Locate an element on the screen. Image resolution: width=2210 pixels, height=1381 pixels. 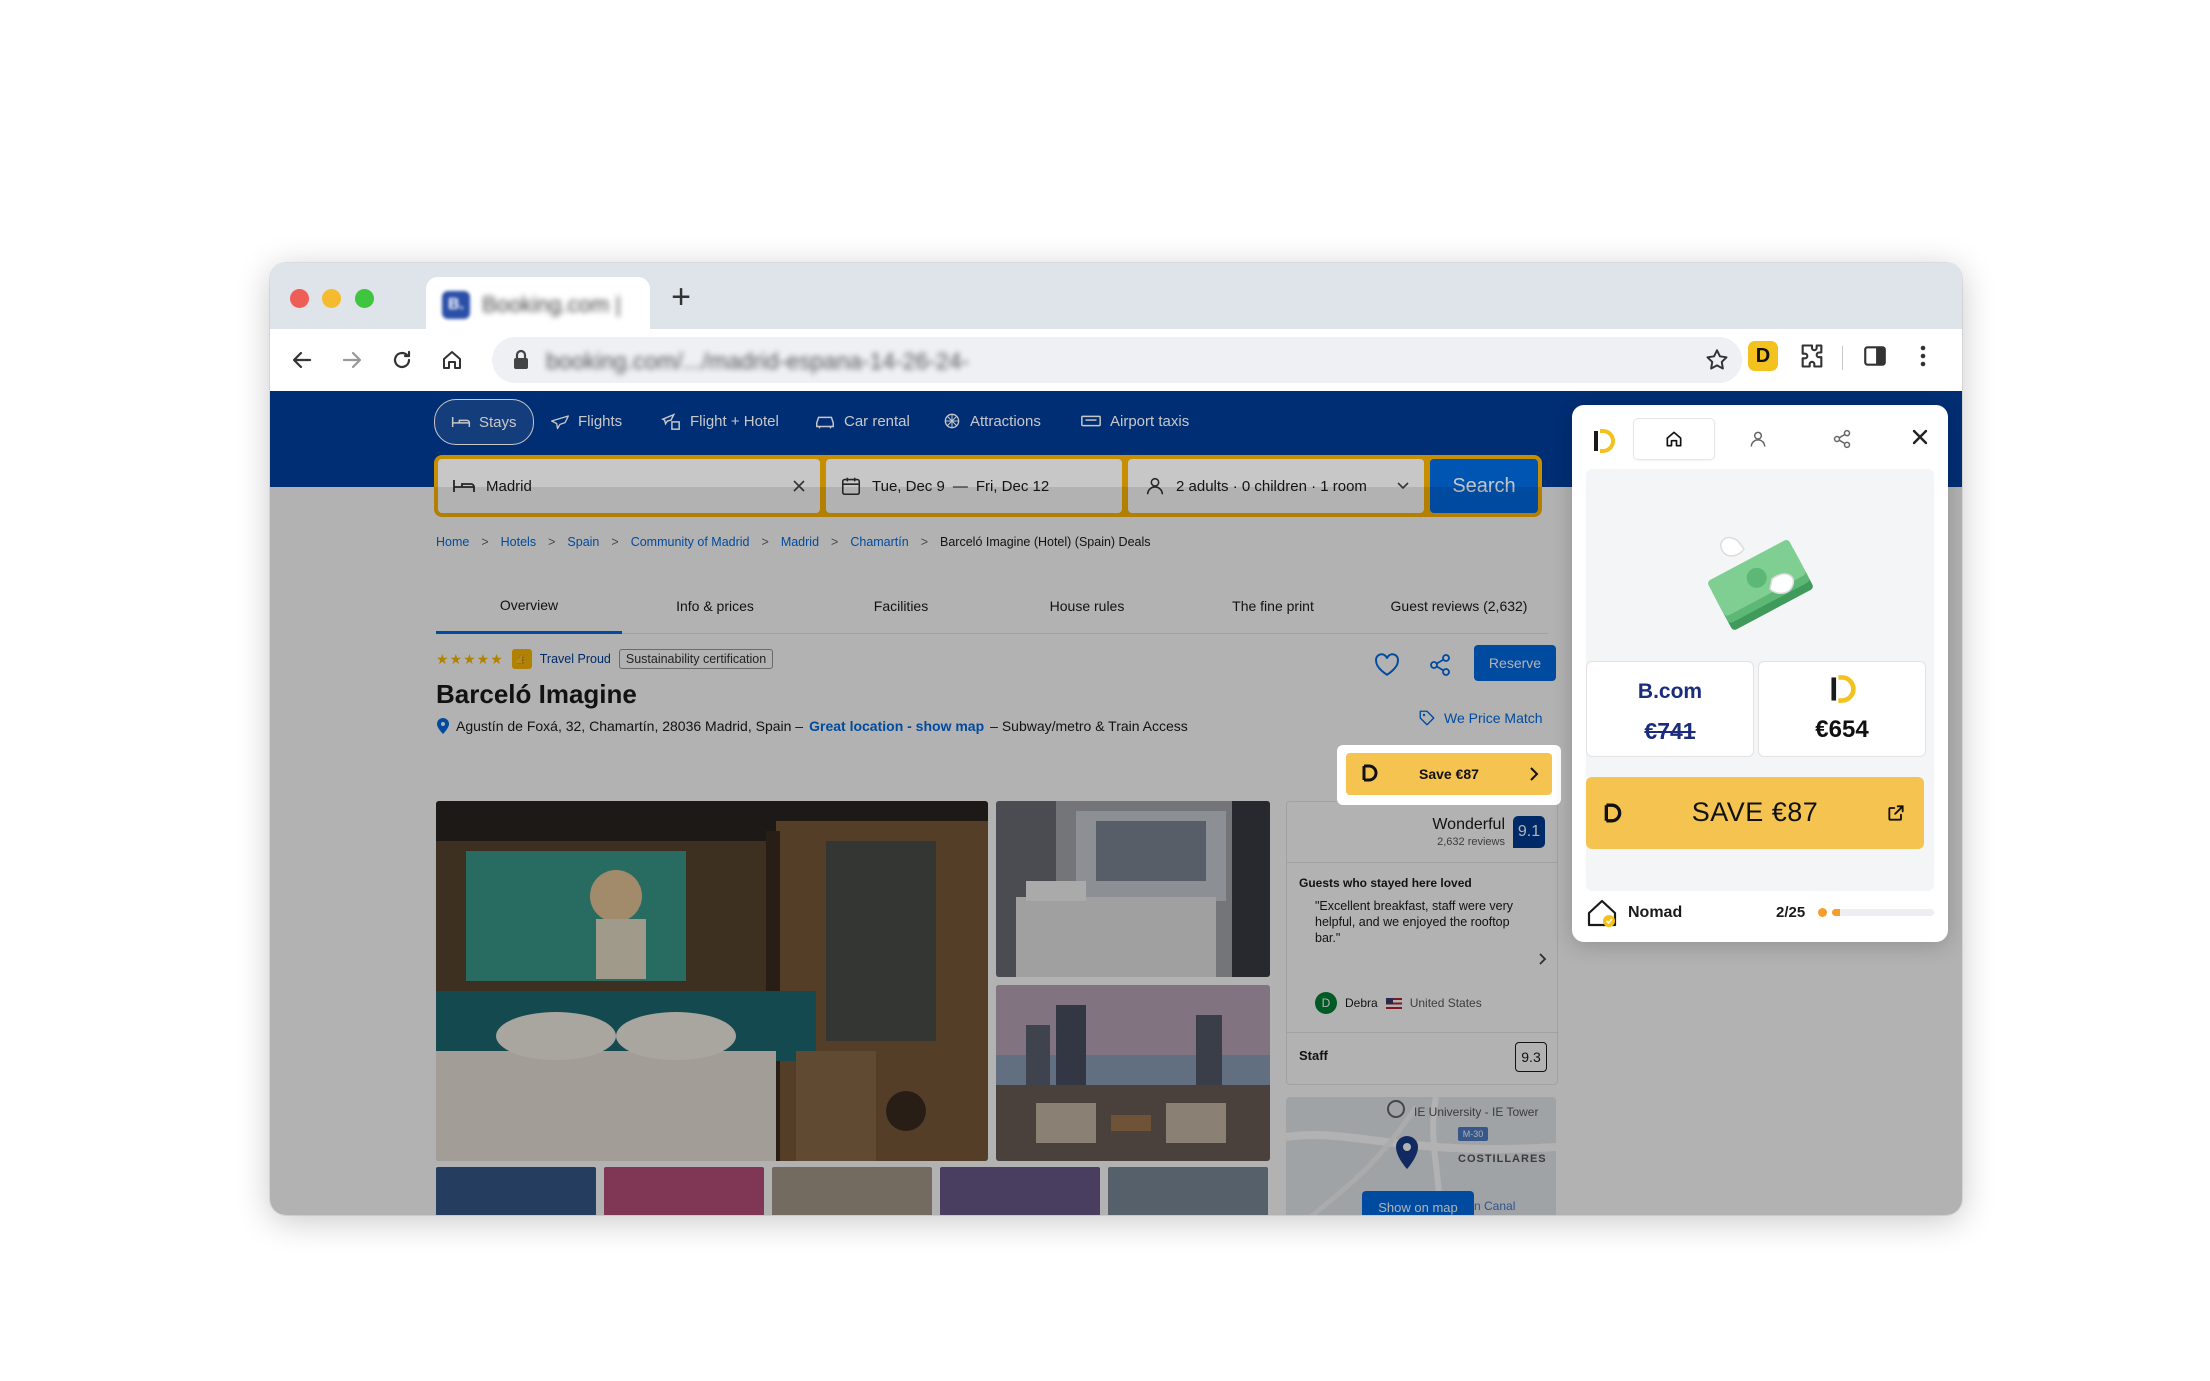
extensions-puzzle-icon is located at coordinates (1812, 356).